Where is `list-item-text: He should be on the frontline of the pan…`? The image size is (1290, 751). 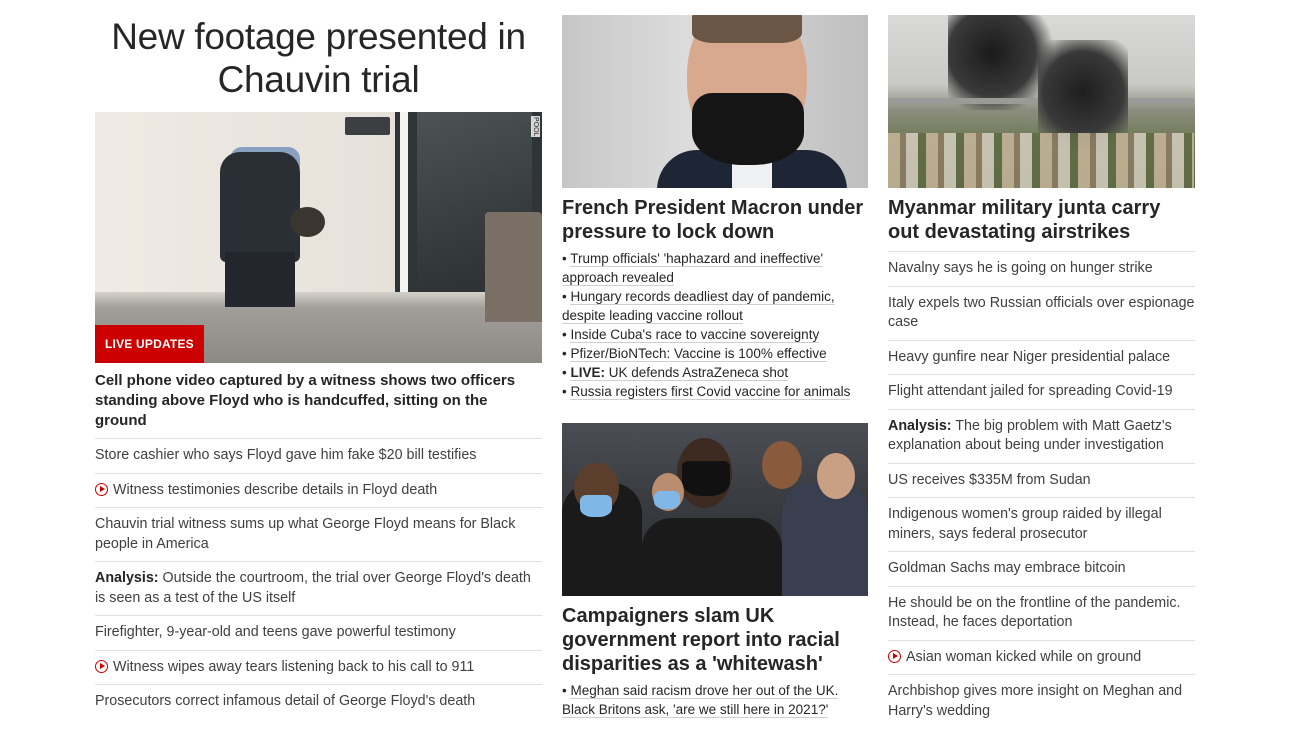
list-item-text: He should be on the frontline of the pan… is located at coordinates (1034, 612).